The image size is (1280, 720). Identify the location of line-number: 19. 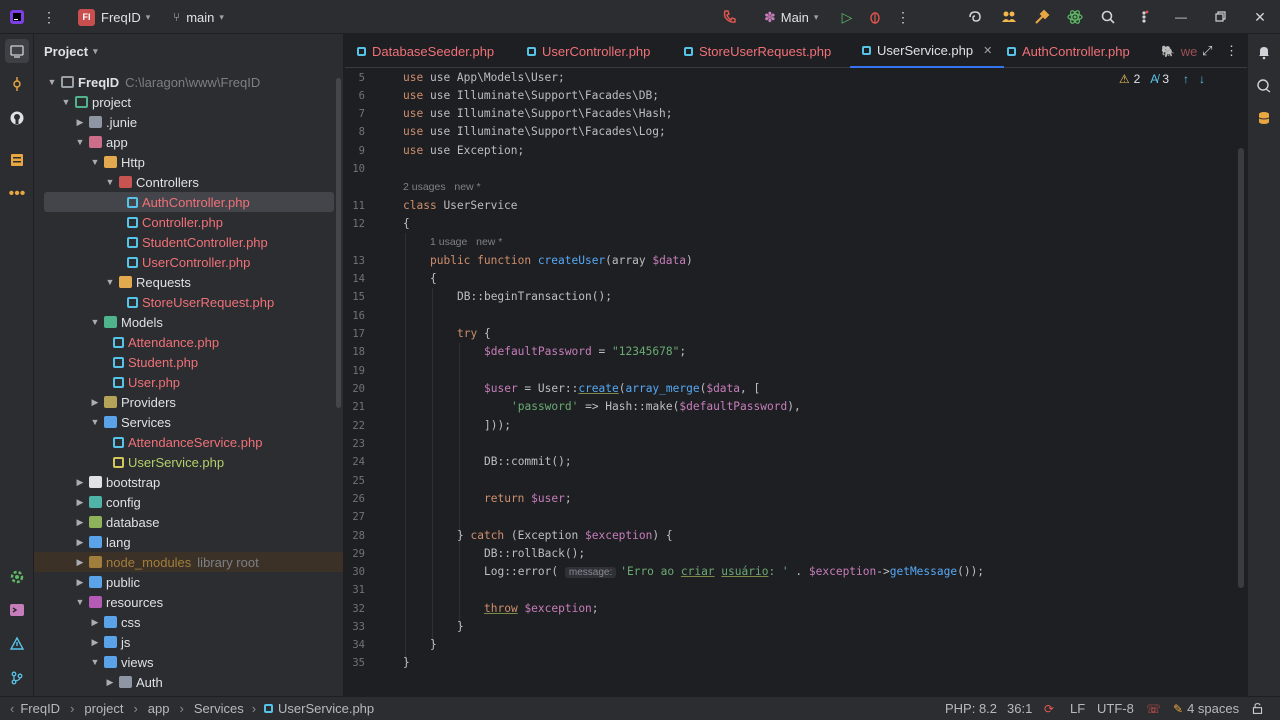
(358, 371).